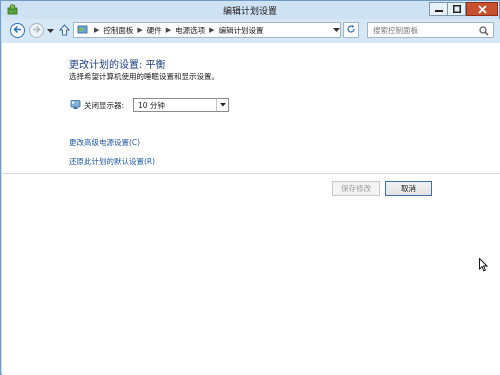  Describe the element at coordinates (336, 30) in the screenshot. I see `address-dropdown-icon` at that location.